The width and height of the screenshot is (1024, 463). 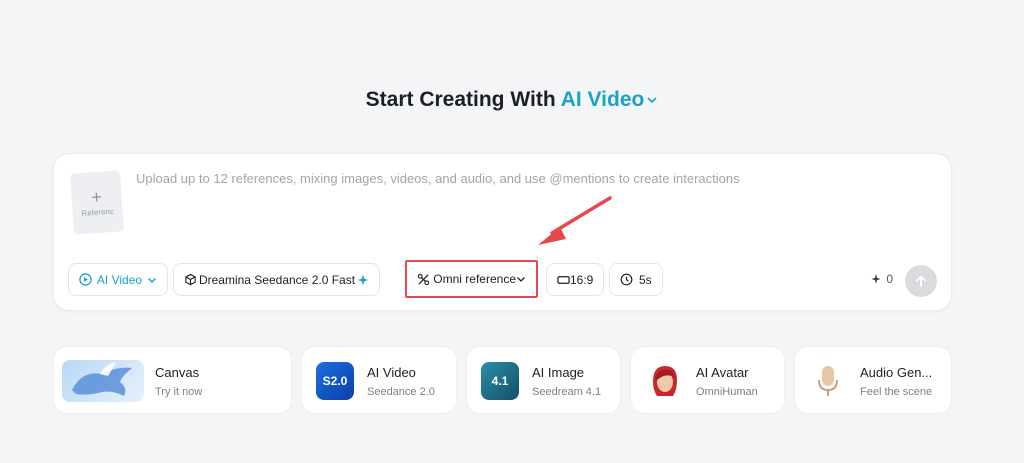 I want to click on plus-icon: +, so click(x=96, y=197).